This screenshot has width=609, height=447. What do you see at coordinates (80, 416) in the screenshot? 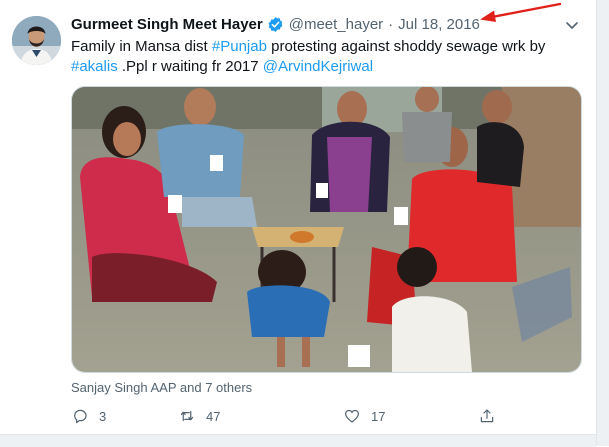
I see `reply-icon` at bounding box center [80, 416].